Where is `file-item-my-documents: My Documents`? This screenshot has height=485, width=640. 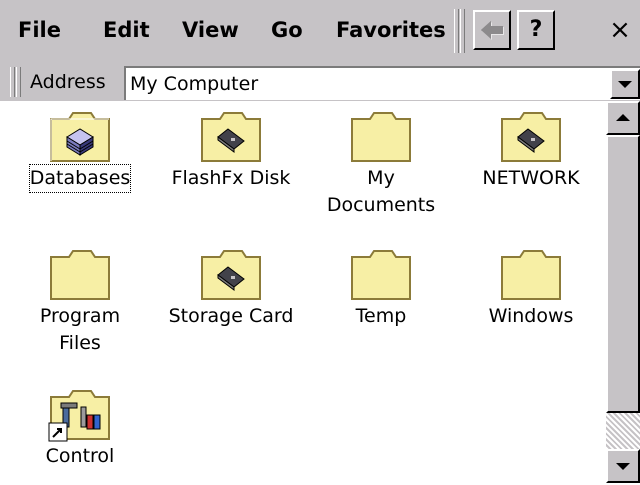 file-item-my-documents: My Documents is located at coordinates (381, 163).